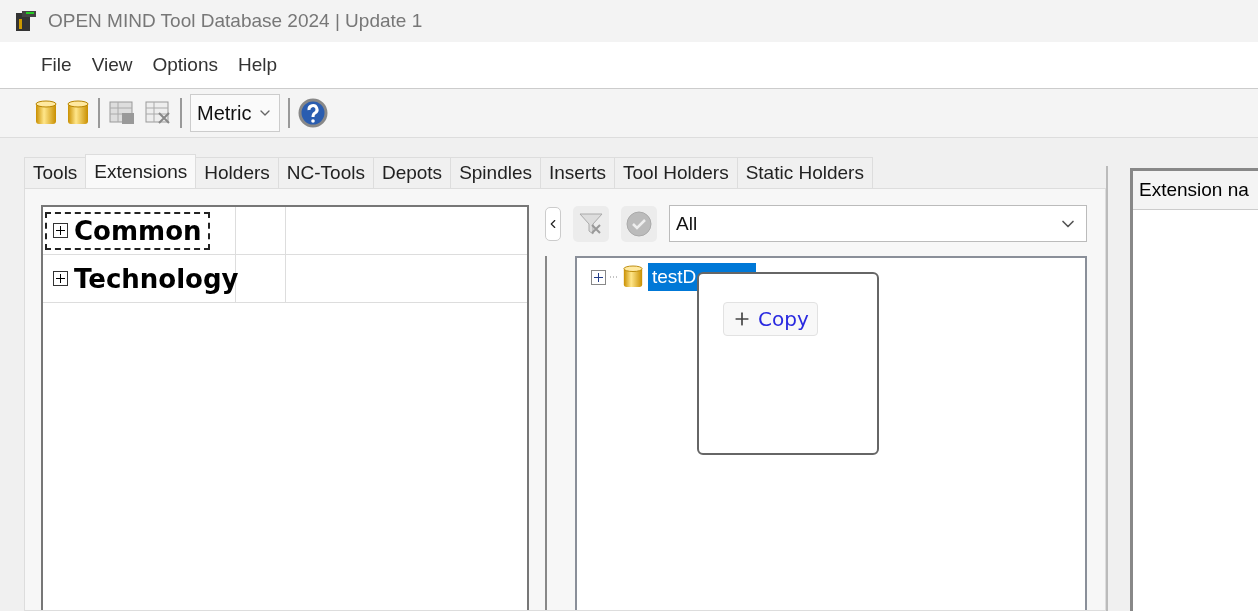 This screenshot has height=611, width=1258. I want to click on filter-clear-icon, so click(591, 223).